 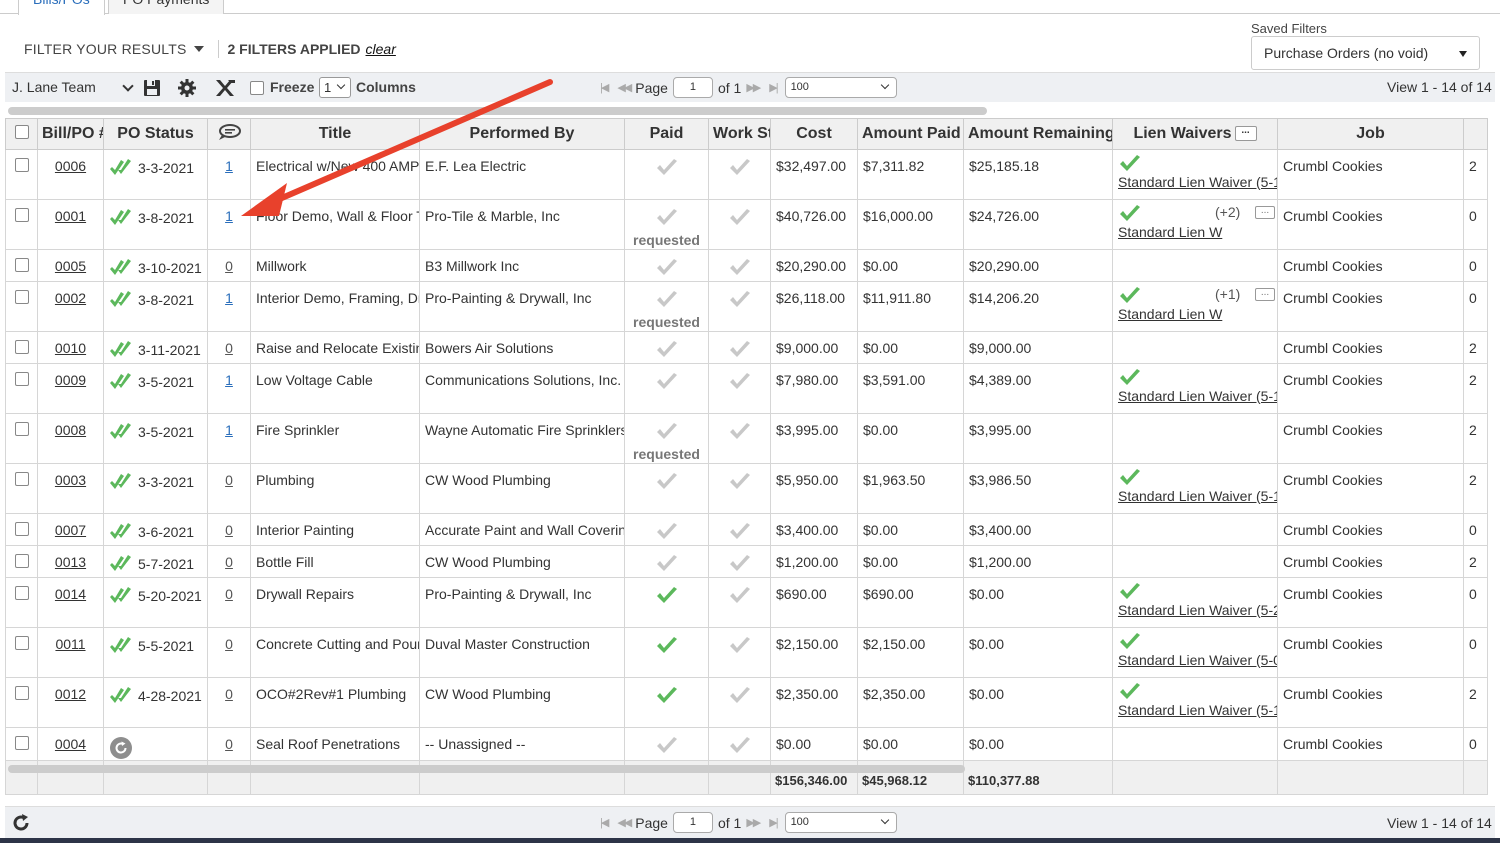 What do you see at coordinates (229, 134) in the screenshot?
I see `col-comments` at bounding box center [229, 134].